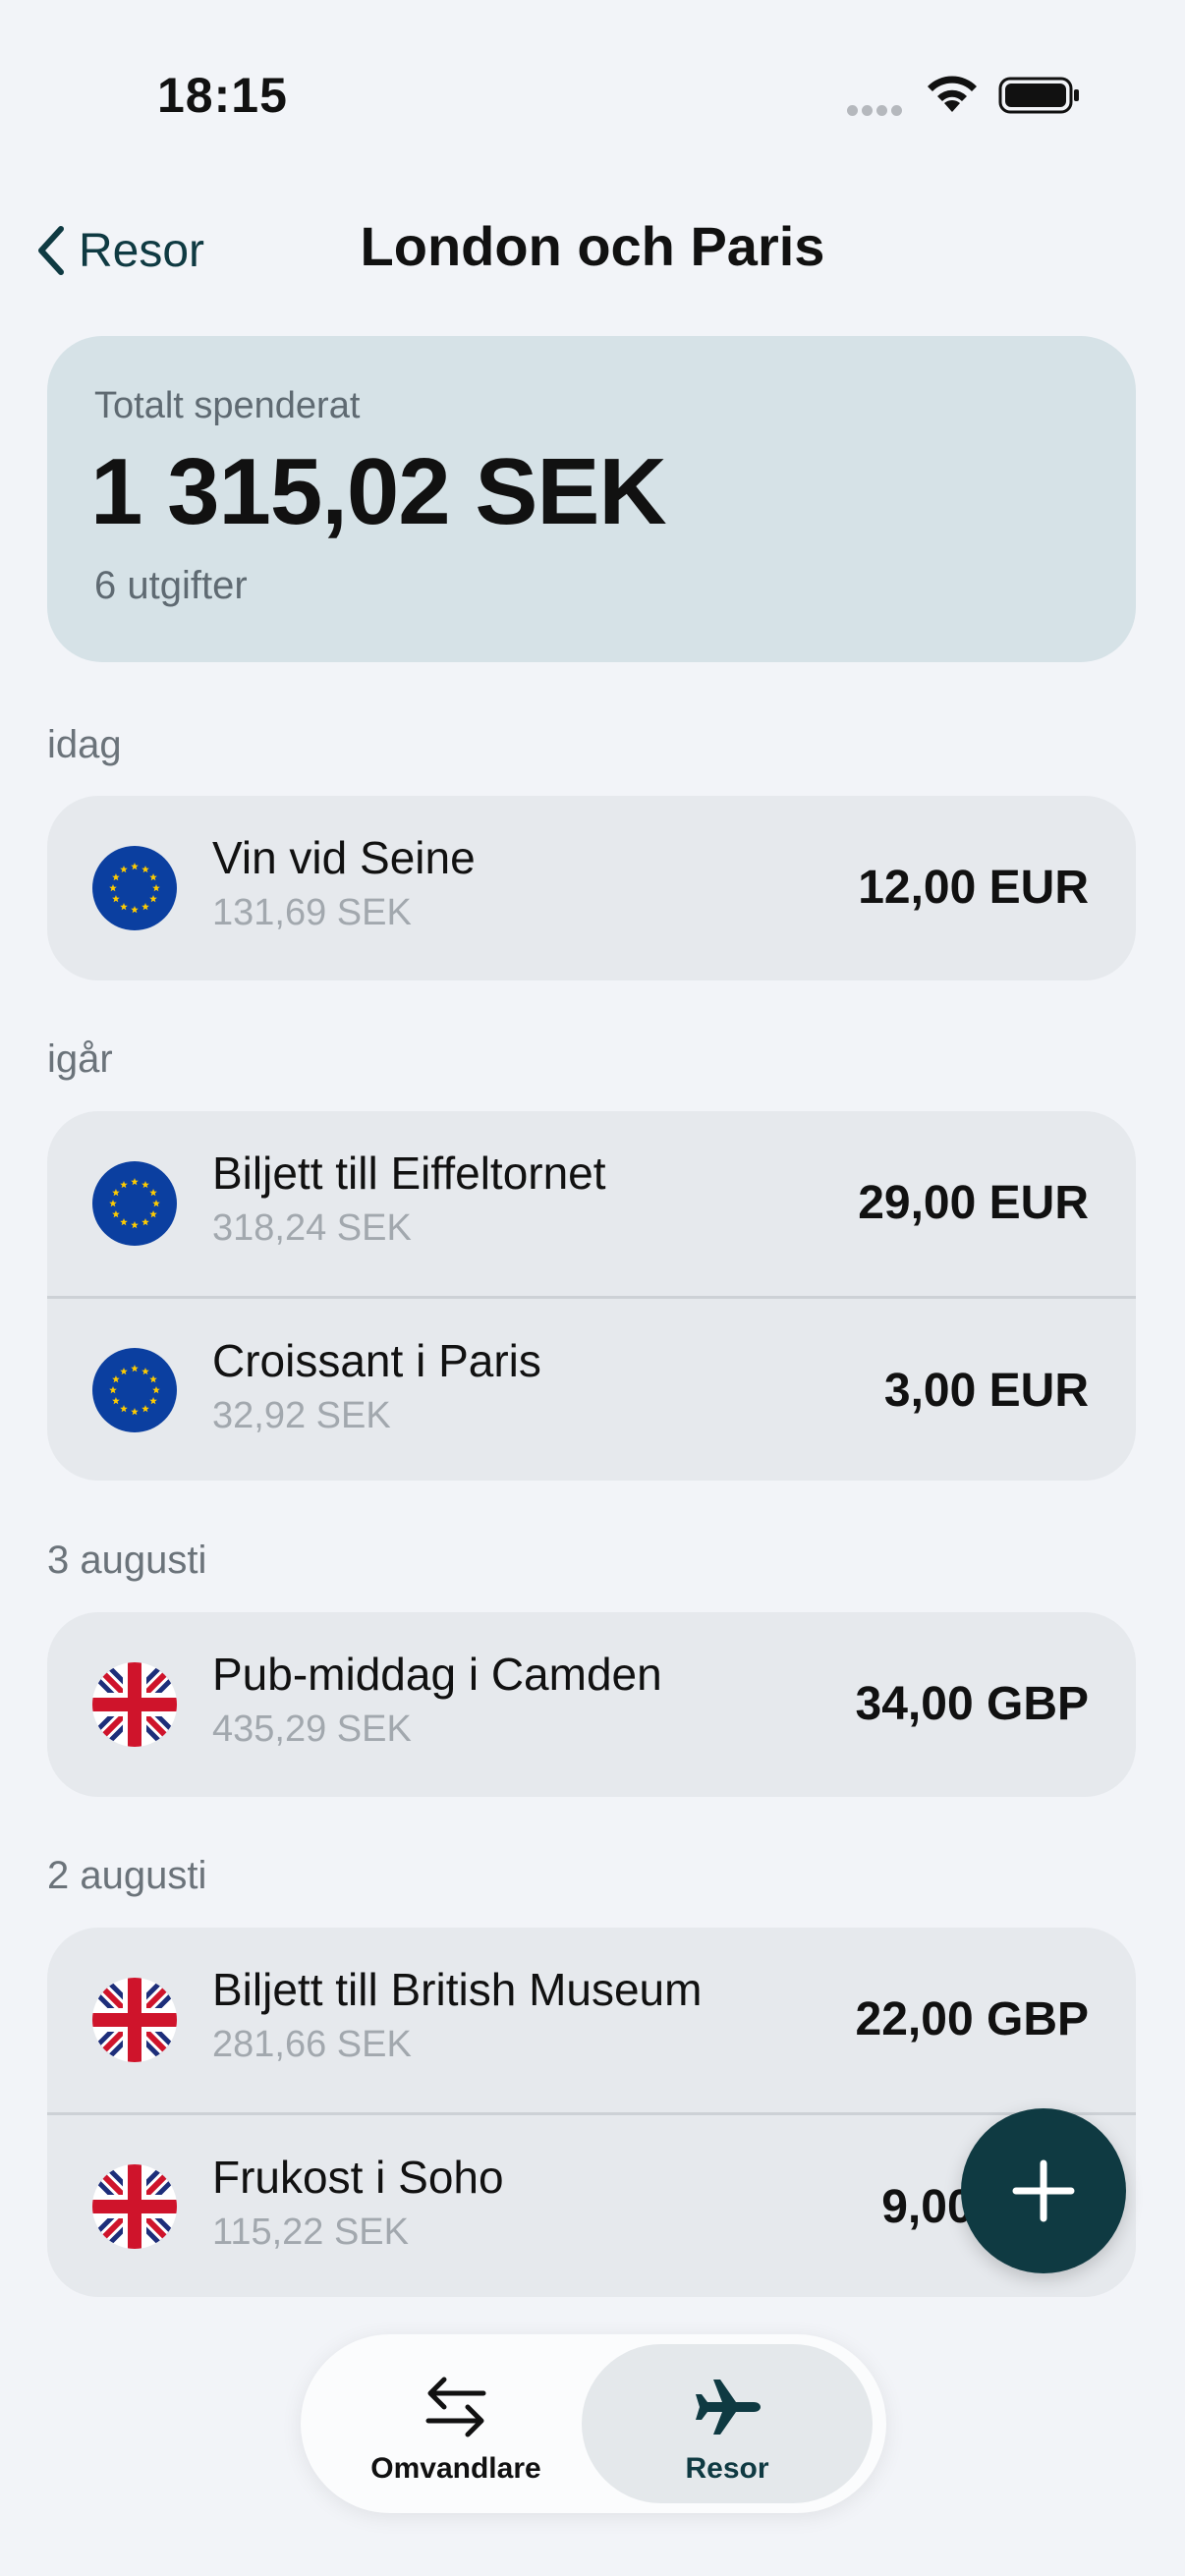 The height and width of the screenshot is (2576, 1185). I want to click on expense-converted-amount: 435,29 SEK, so click(312, 1729).